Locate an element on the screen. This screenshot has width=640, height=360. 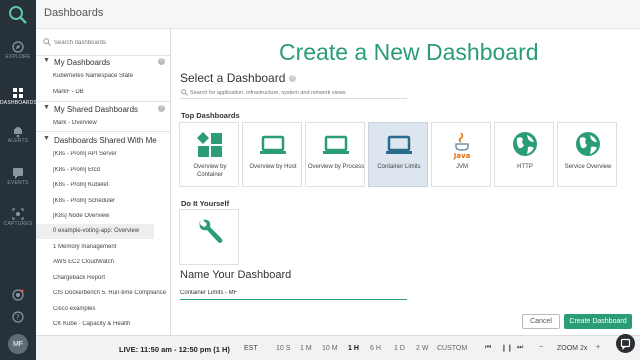
wrench-icon is located at coordinates (211, 231).